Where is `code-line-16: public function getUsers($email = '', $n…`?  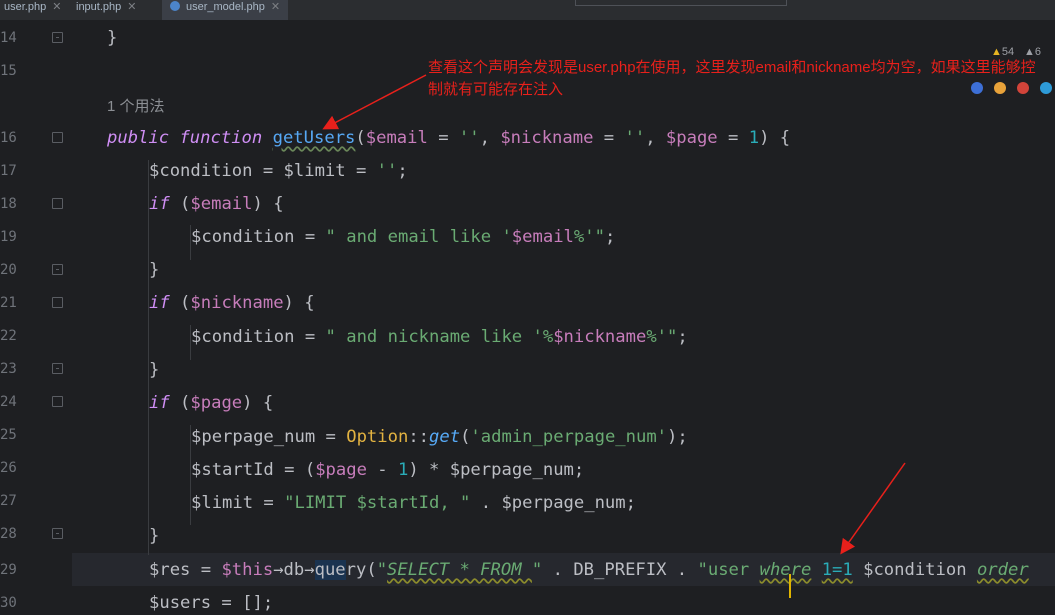
code-line-16: public function getUsers($email = '', $n… is located at coordinates (449, 138).